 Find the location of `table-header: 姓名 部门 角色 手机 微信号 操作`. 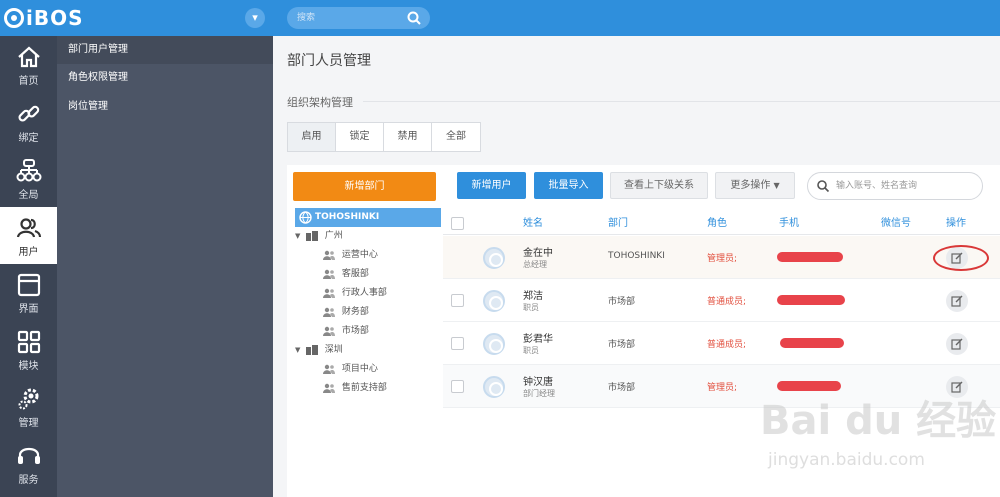

table-header: 姓名 部门 角色 手机 微信号 操作 is located at coordinates (721, 223).